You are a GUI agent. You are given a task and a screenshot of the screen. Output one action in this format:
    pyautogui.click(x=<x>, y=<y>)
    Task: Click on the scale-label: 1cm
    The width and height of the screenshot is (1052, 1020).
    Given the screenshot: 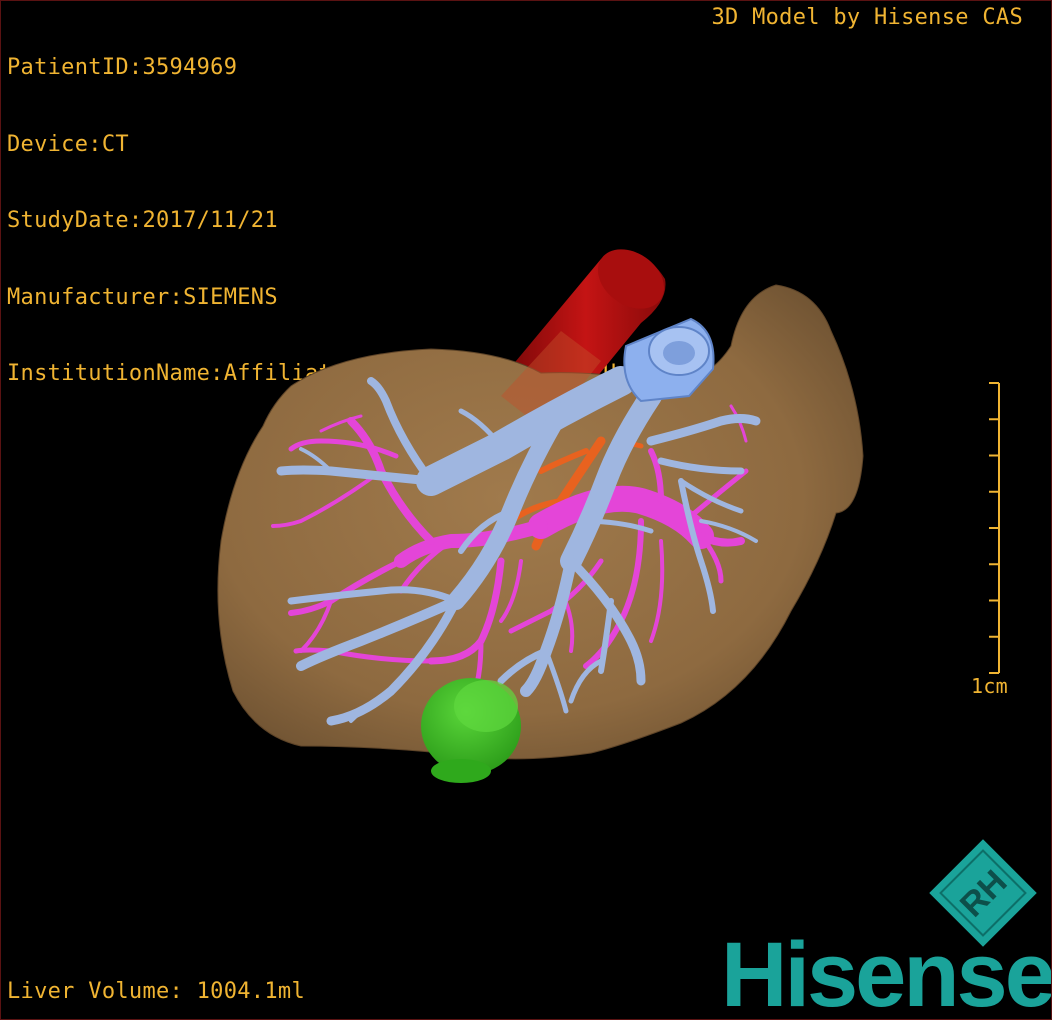 What is the action you would take?
    pyautogui.click(x=990, y=686)
    